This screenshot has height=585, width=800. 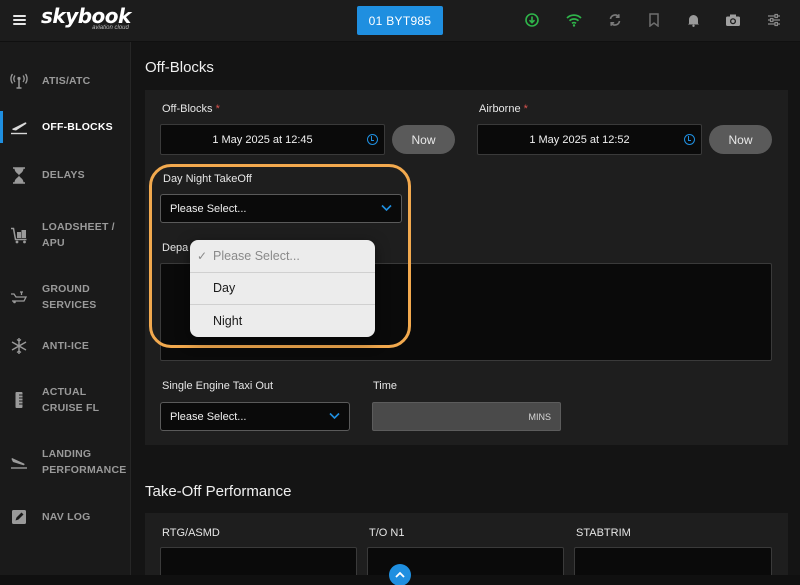 What do you see at coordinates (282, 321) in the screenshot?
I see `dropdown-option-night: Night` at bounding box center [282, 321].